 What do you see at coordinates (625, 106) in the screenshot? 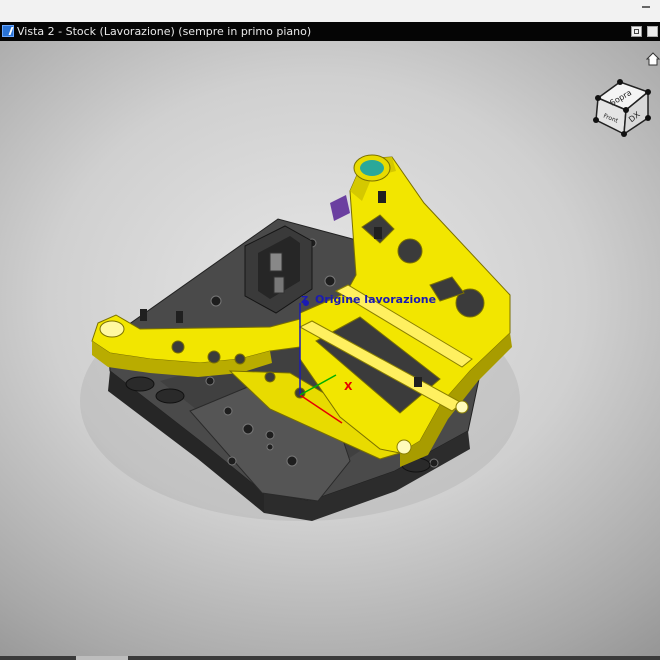
I see `view-cube: Sopra Front DX` at bounding box center [625, 106].